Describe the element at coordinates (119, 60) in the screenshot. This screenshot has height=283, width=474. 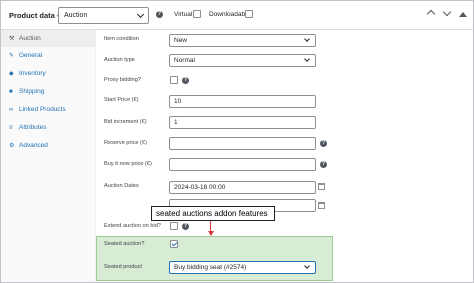
I see `auction-type-label: Auction type` at that location.